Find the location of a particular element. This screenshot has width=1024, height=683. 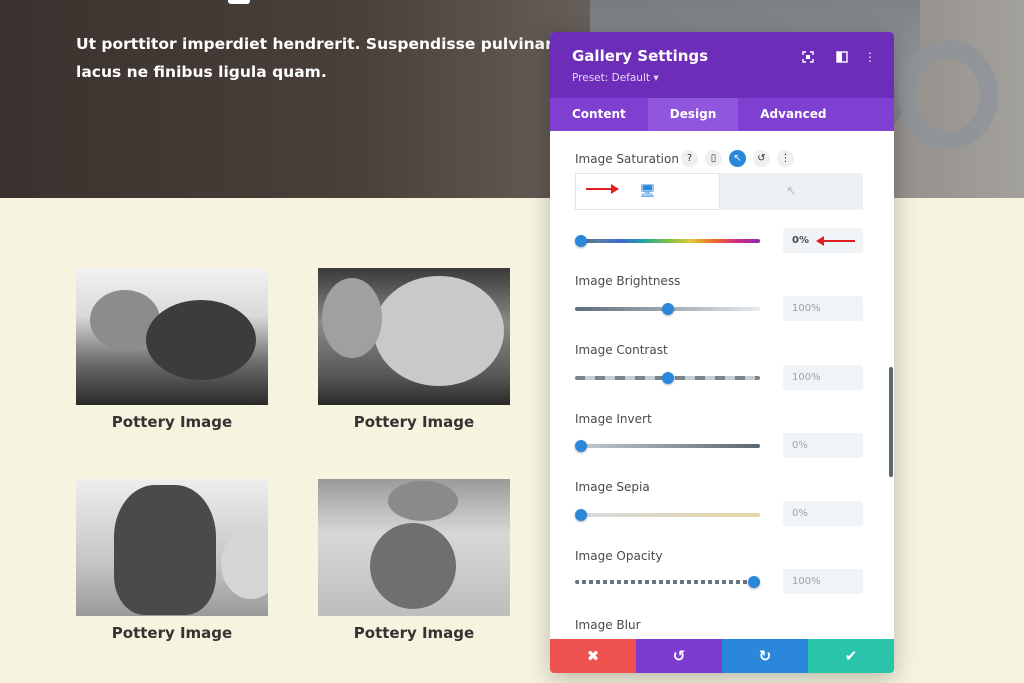

image-blur-label: Image Blur is located at coordinates (608, 625).